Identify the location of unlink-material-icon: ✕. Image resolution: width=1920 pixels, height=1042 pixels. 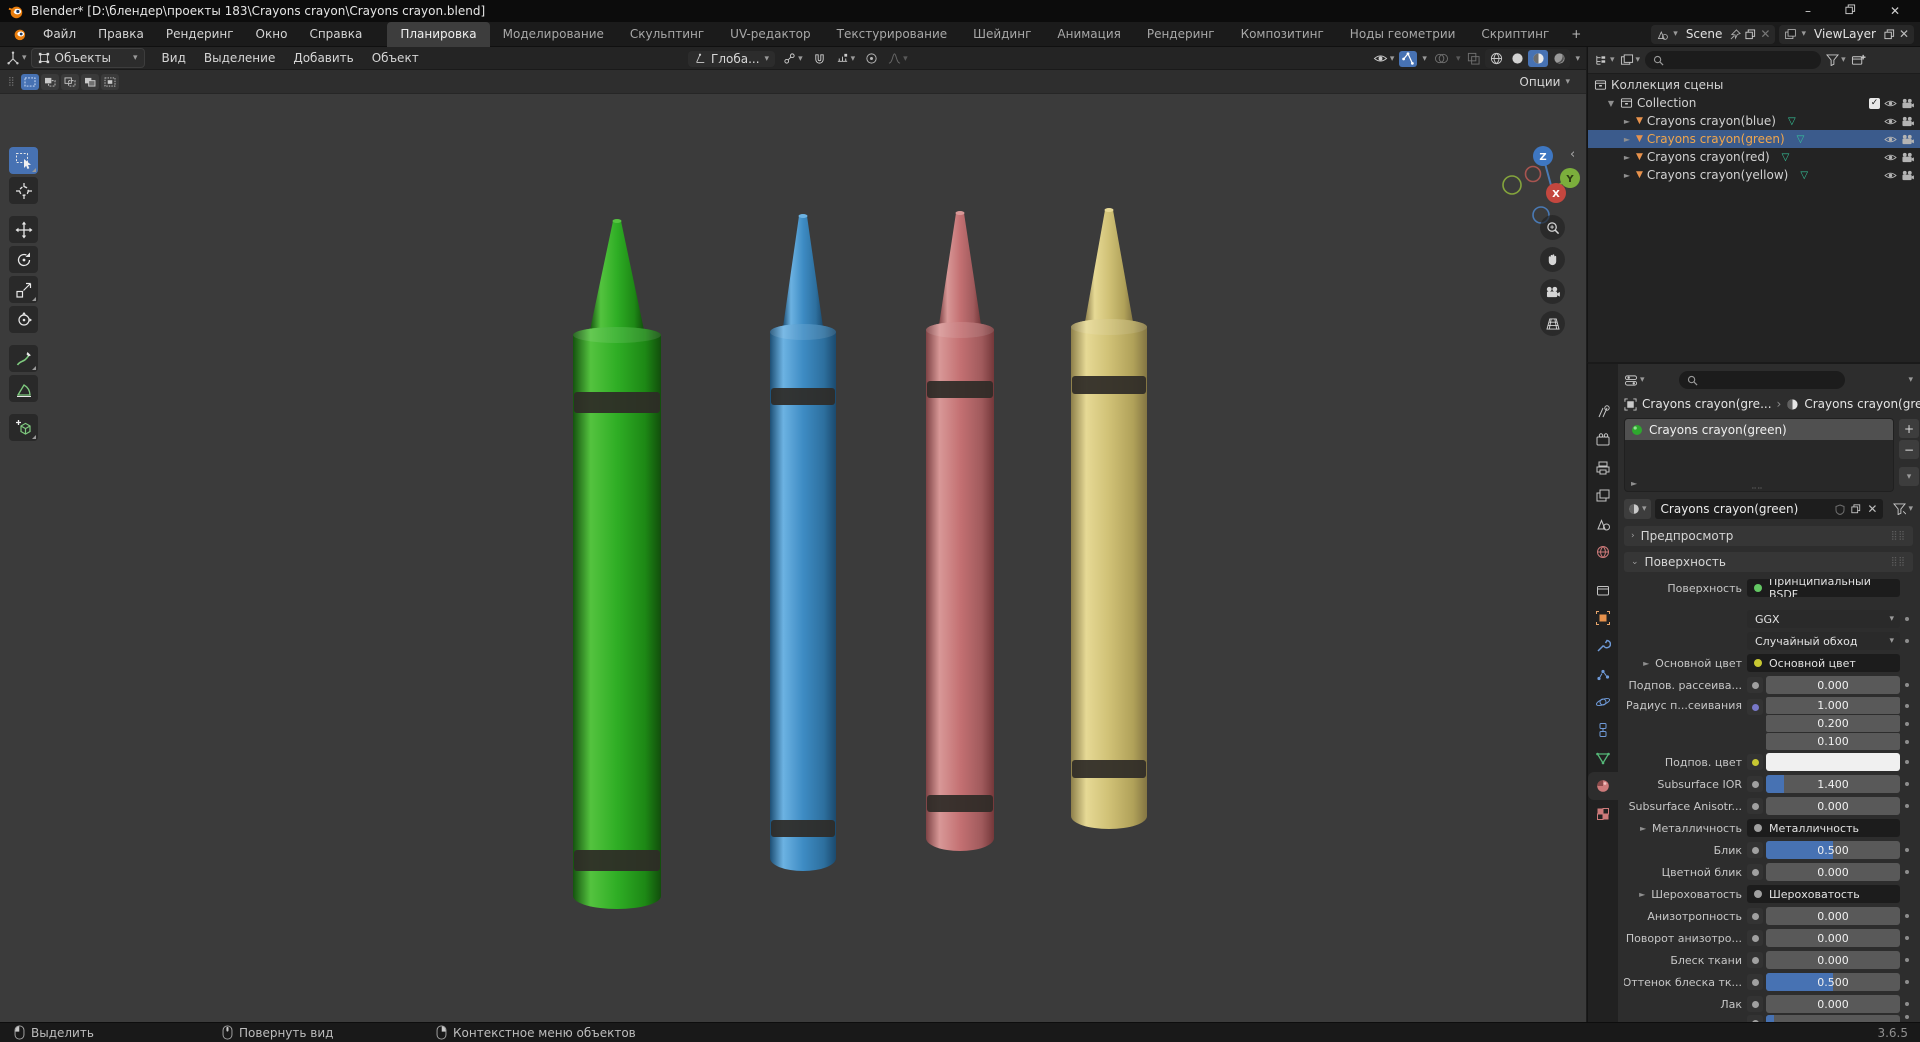
(1872, 509).